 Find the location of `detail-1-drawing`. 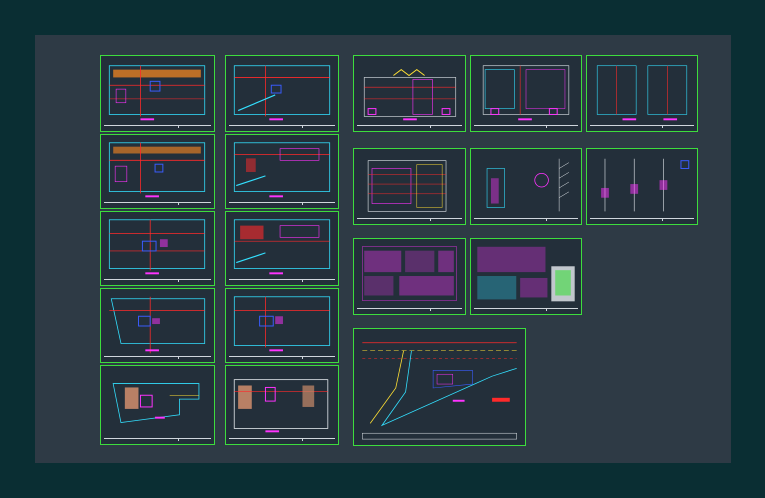

detail-1-drawing is located at coordinates (527, 185).